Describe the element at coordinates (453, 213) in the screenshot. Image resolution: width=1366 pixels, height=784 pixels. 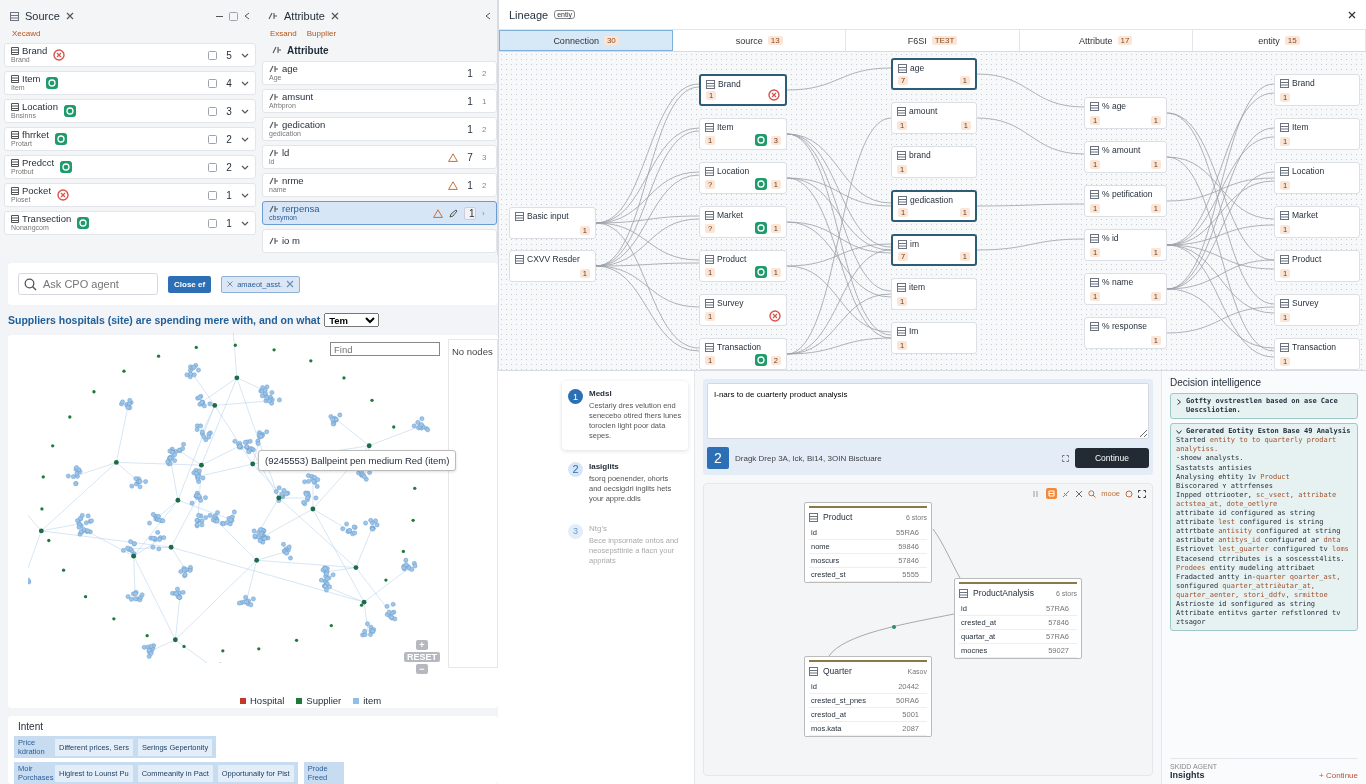
I see `pencil-icon` at that location.